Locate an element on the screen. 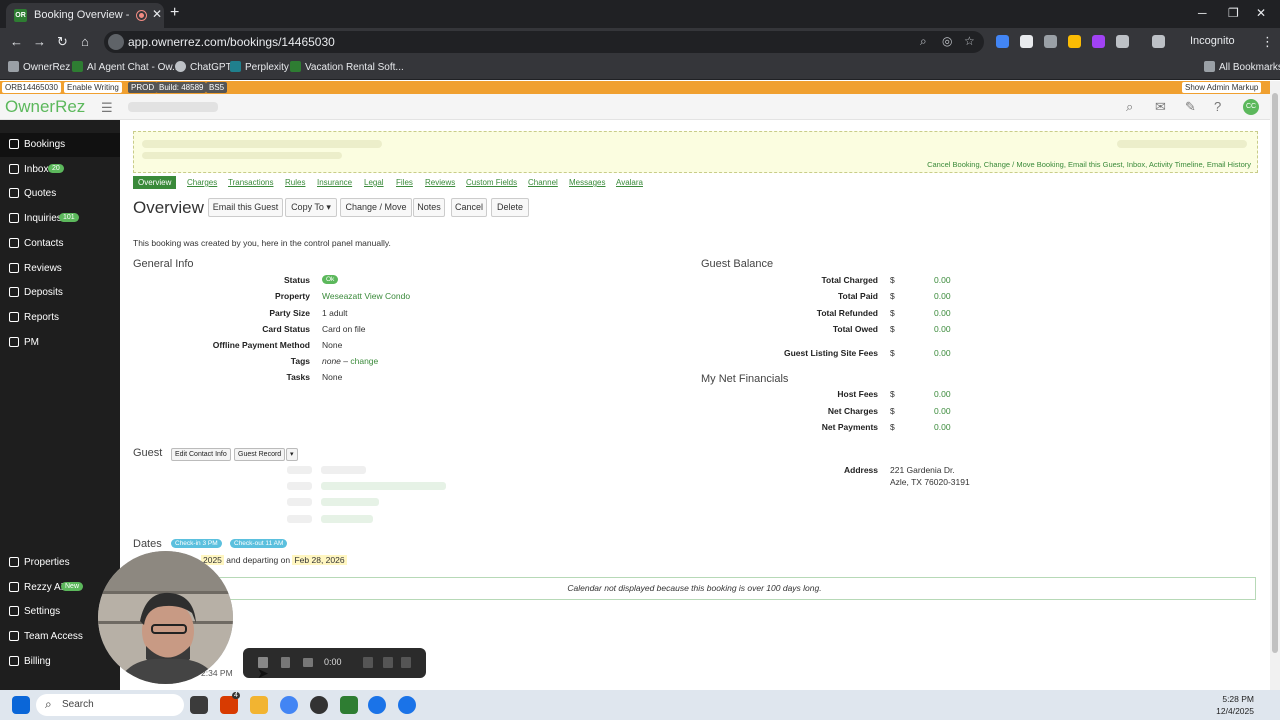 The height and width of the screenshot is (720, 1280). back-icon: ← is located at coordinates (16, 41).